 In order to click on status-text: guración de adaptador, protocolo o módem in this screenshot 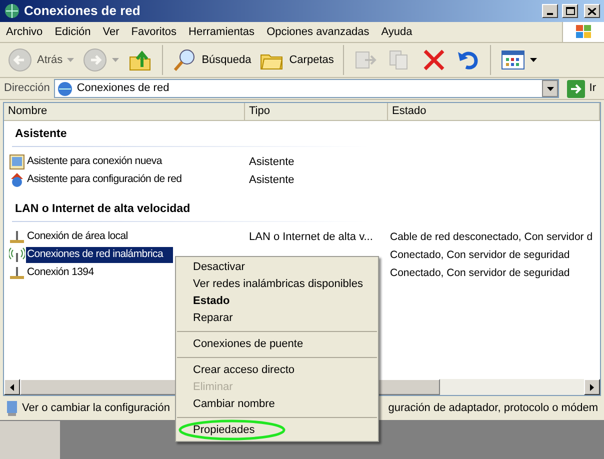, I will do `click(493, 408)`.